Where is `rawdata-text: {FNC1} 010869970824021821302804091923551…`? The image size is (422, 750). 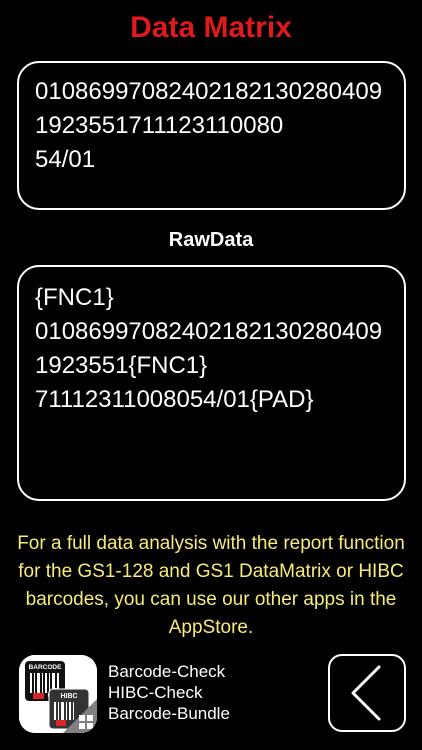 rawdata-text: {FNC1} 010869970824021821302804091923551… is located at coordinates (209, 348).